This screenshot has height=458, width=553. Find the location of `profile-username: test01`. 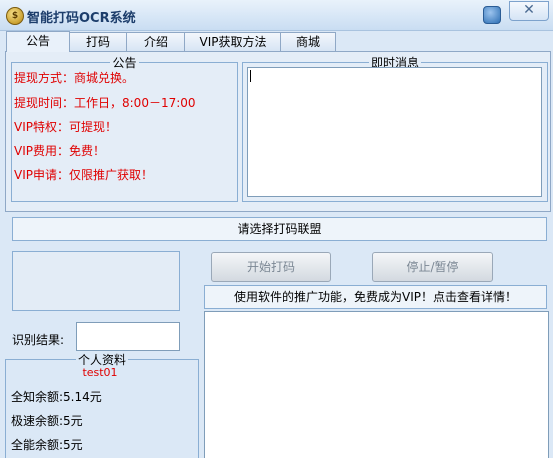

profile-username: test01 is located at coordinates (100, 372).